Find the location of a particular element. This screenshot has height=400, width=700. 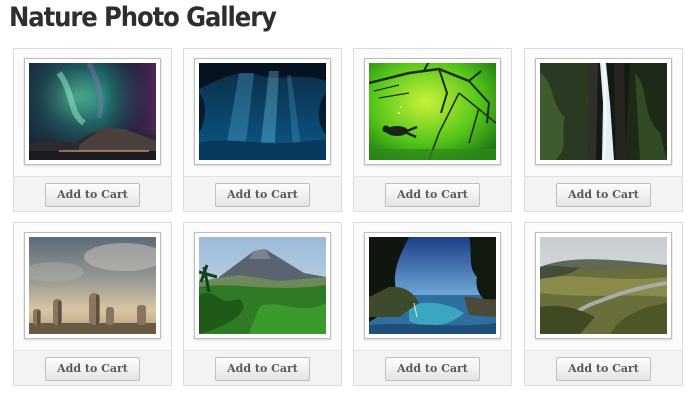

underwater-cave-photo is located at coordinates (262, 111).